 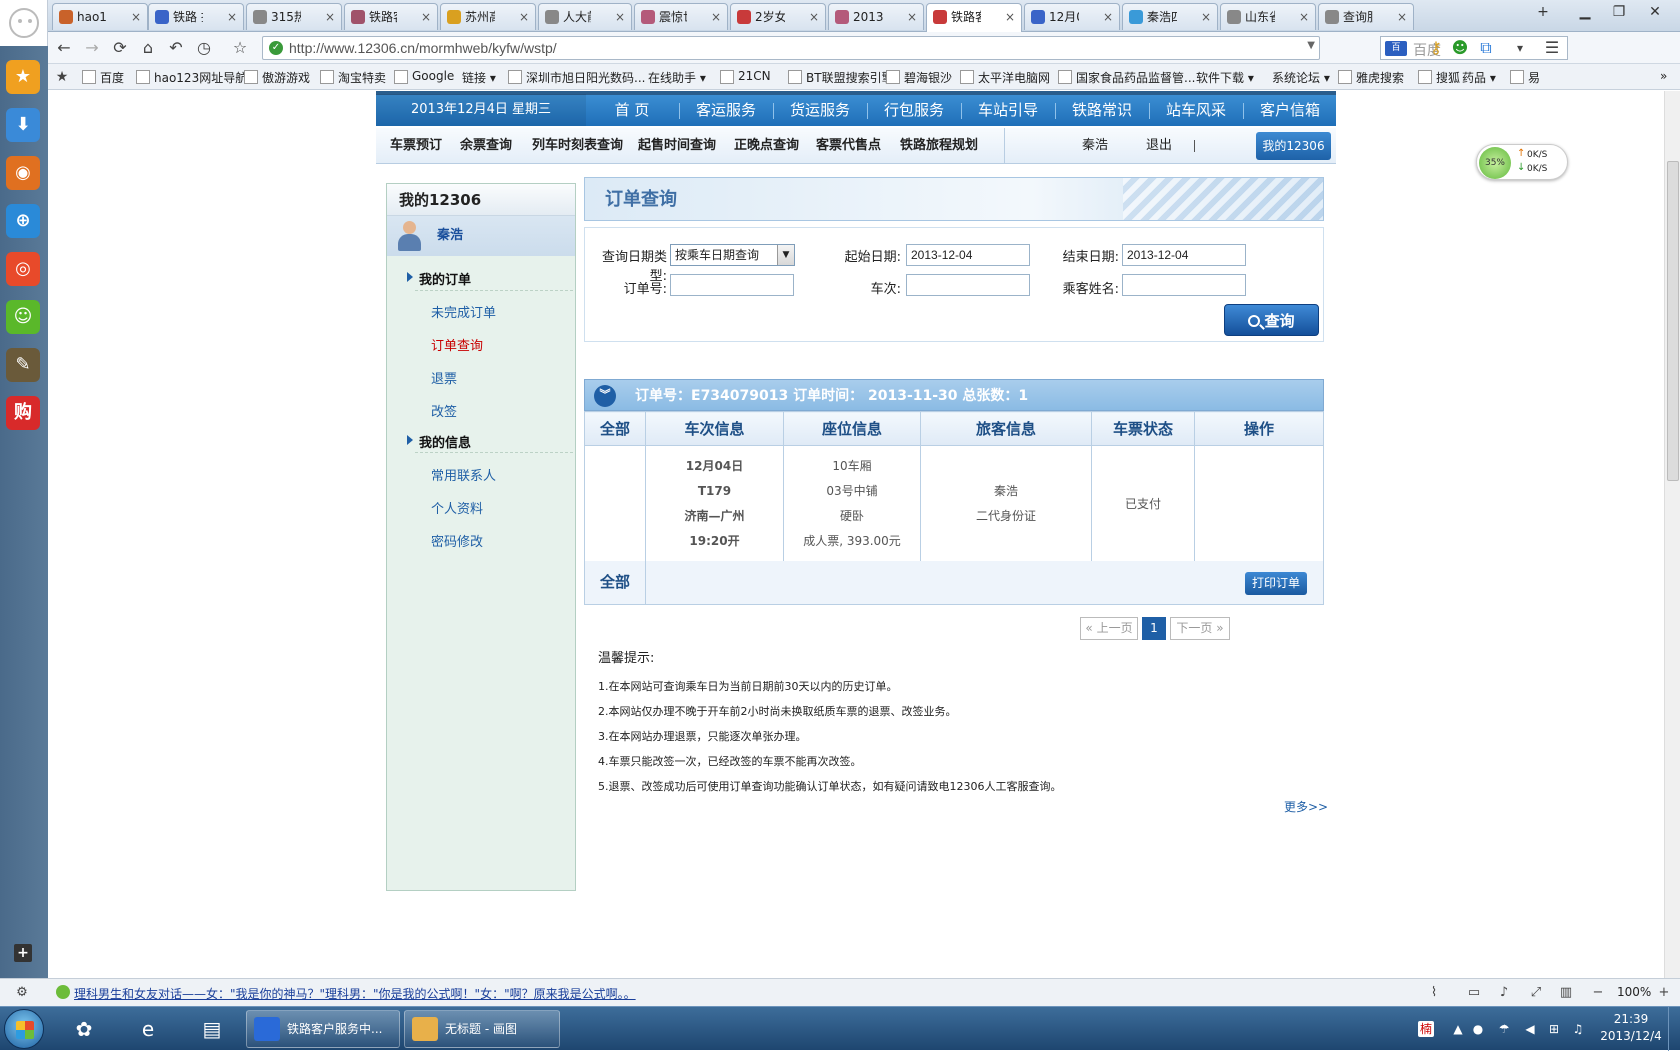 I want to click on system-clock: 21:39 2013/12/4, so click(x=1631, y=1028).